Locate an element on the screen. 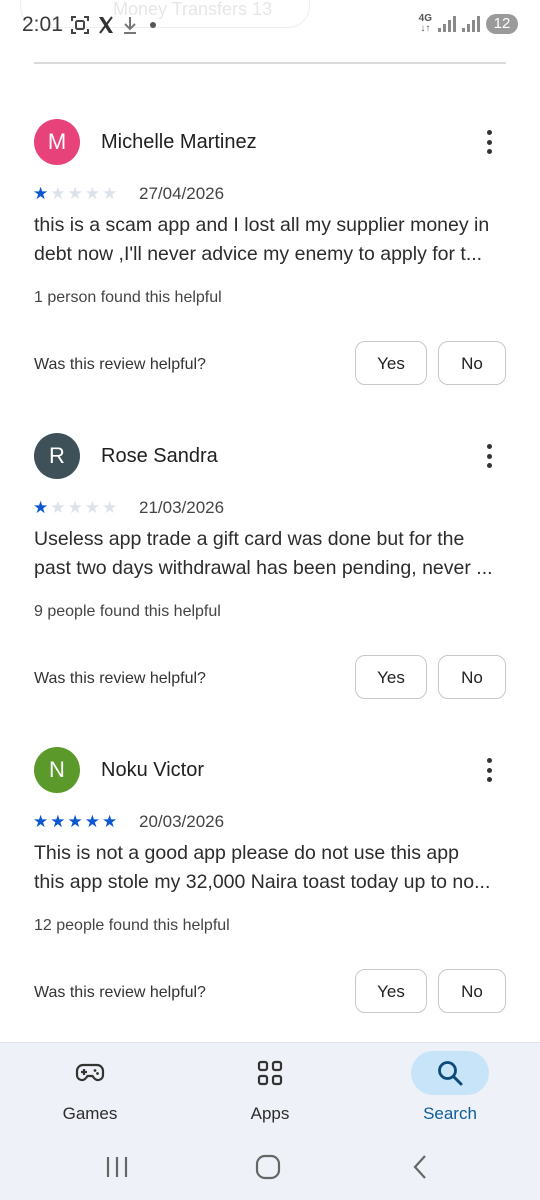 The image size is (540, 1200). data-arrows-icon: ↓↑ is located at coordinates (425, 28).